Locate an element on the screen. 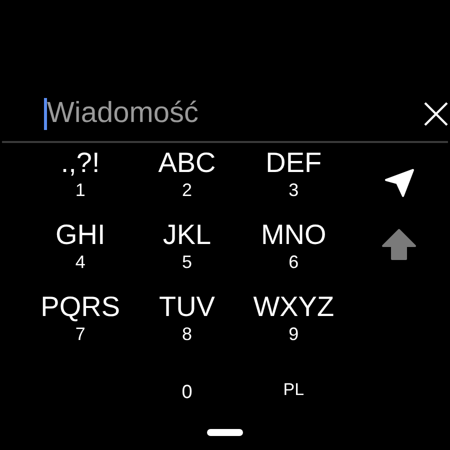  key-button: DEF 3 is located at coordinates (293, 180).